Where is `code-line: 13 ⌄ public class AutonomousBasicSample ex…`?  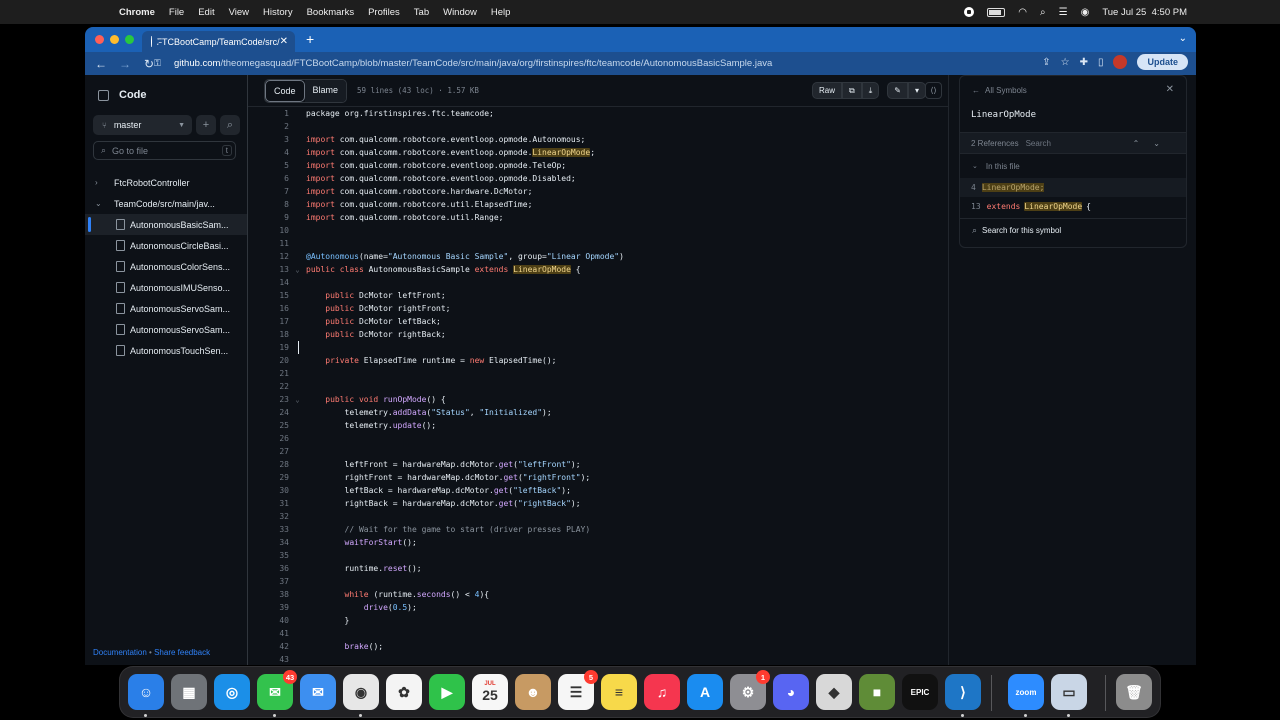
code-line: 13 ⌄ public class AutonomousBasicSample ex… is located at coordinates (598, 269).